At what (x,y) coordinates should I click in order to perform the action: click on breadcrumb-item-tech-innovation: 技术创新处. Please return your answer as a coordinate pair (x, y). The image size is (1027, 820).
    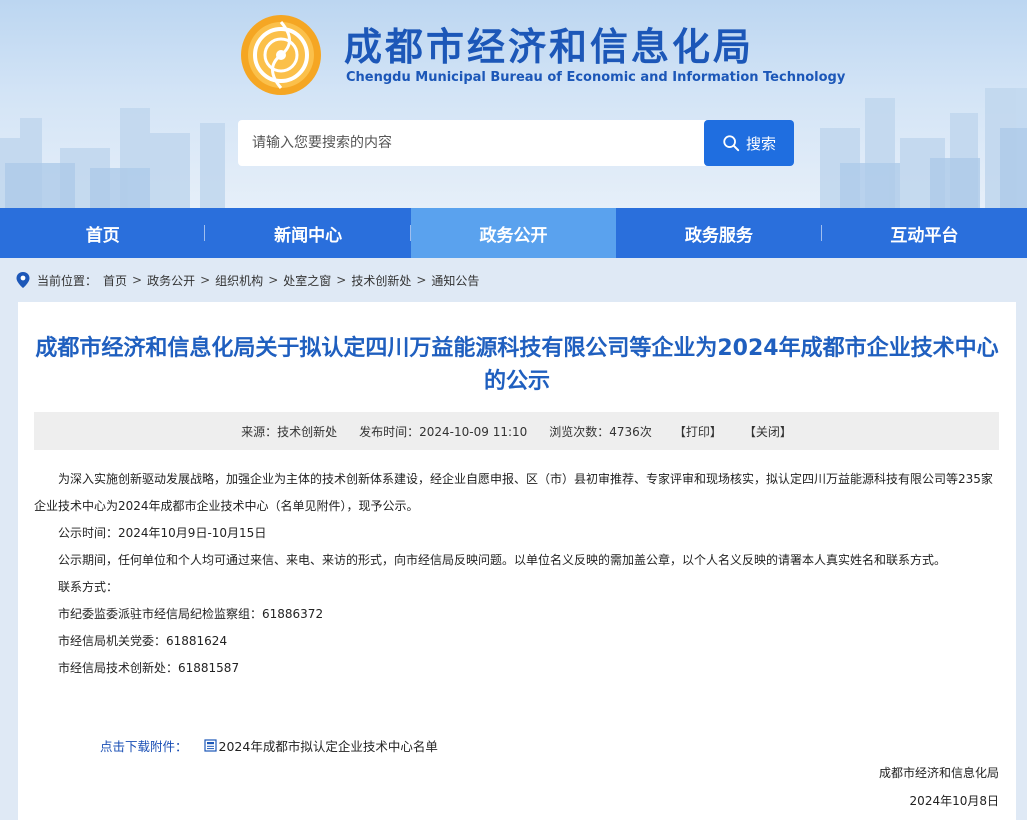
    Looking at the image, I should click on (381, 280).